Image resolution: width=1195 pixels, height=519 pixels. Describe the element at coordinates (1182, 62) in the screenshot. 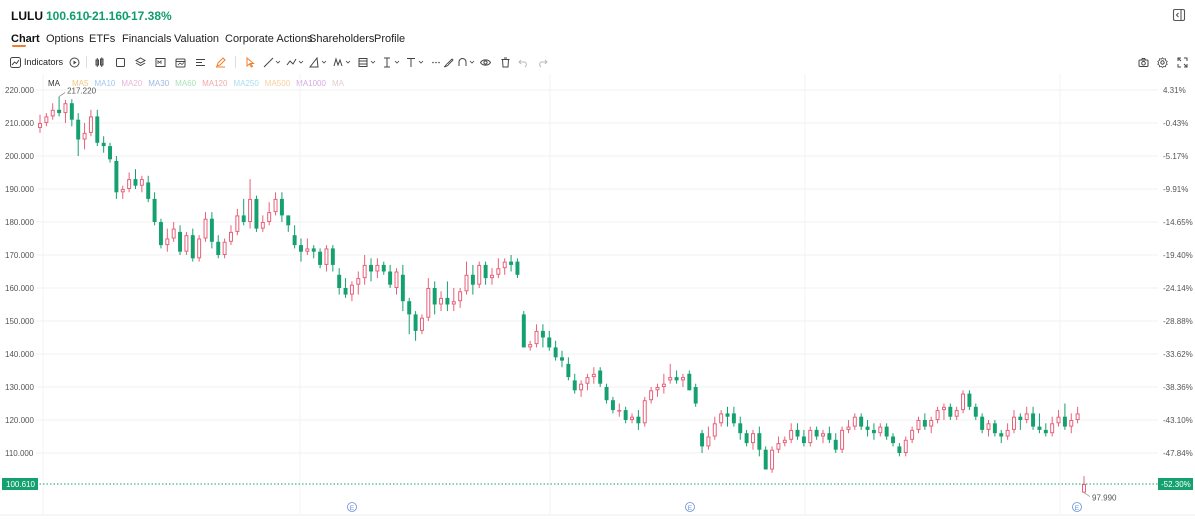

I see `fullscreen-icon` at that location.